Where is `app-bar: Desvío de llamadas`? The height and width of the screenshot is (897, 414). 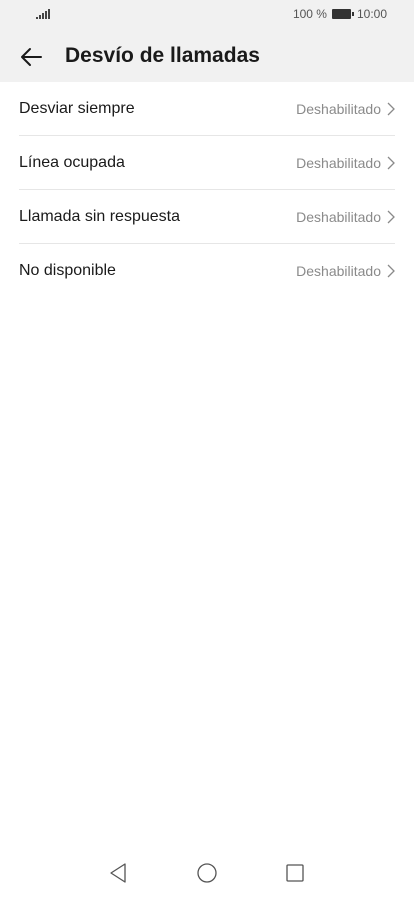
app-bar: Desvío de llamadas is located at coordinates (207, 56).